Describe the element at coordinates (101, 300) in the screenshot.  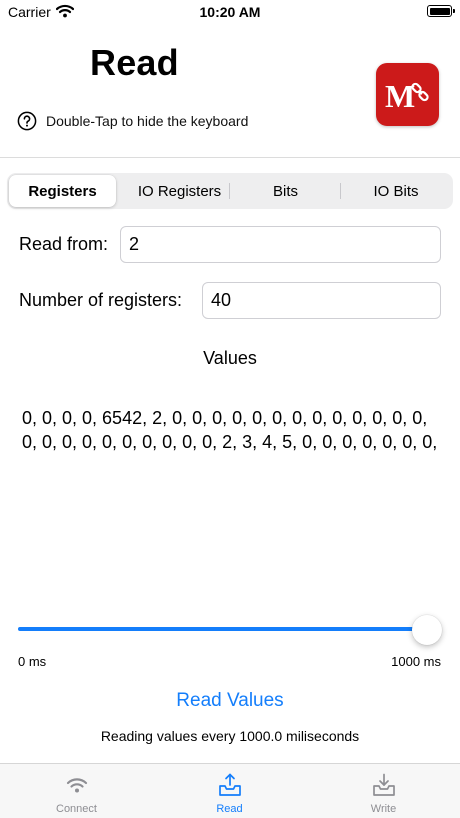
I see `register-count-label: Number of registers:` at that location.